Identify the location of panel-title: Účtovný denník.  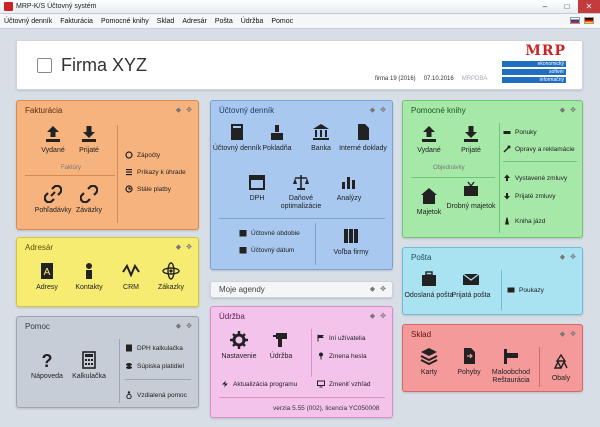
(247, 110).